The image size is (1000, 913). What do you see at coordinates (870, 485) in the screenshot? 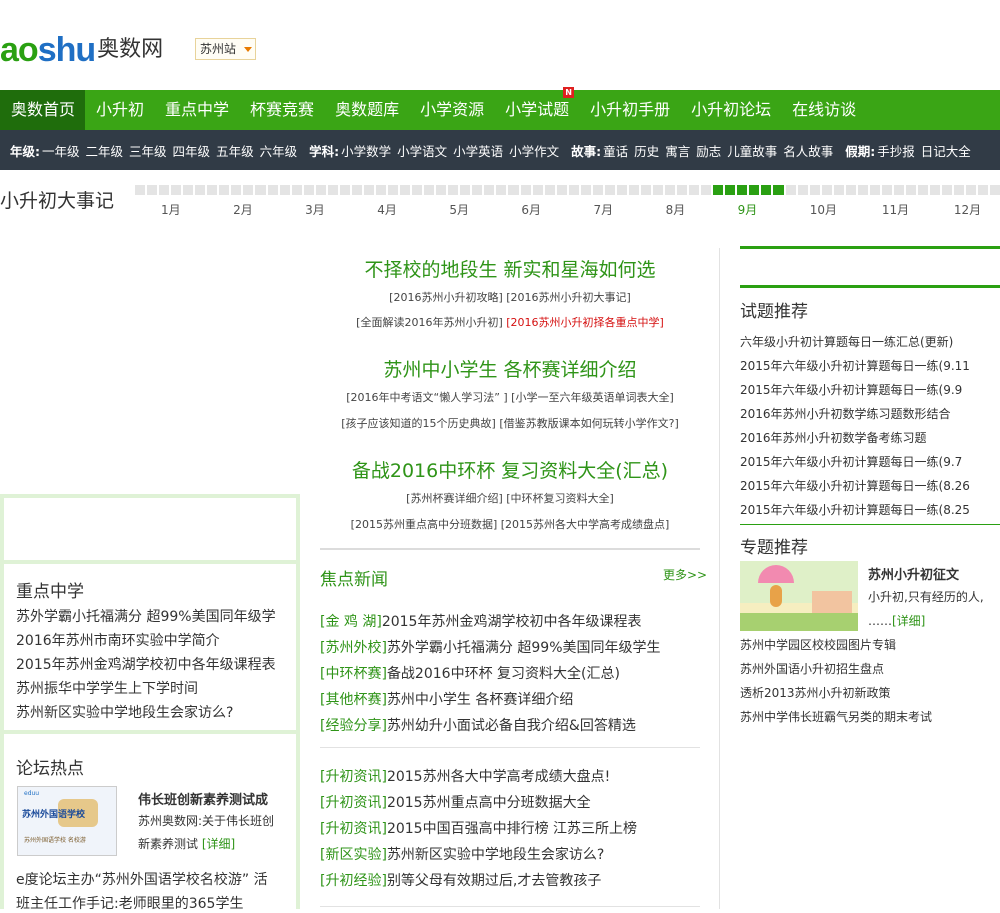
I see `list-item: 2015年六年级小升初计算题每日一练(8.26` at bounding box center [870, 485].